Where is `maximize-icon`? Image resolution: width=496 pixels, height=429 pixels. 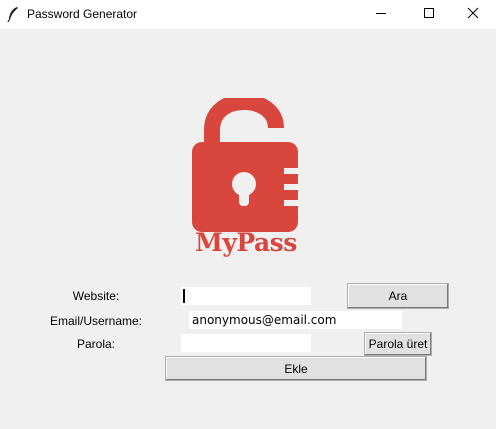 maximize-icon is located at coordinates (429, 14).